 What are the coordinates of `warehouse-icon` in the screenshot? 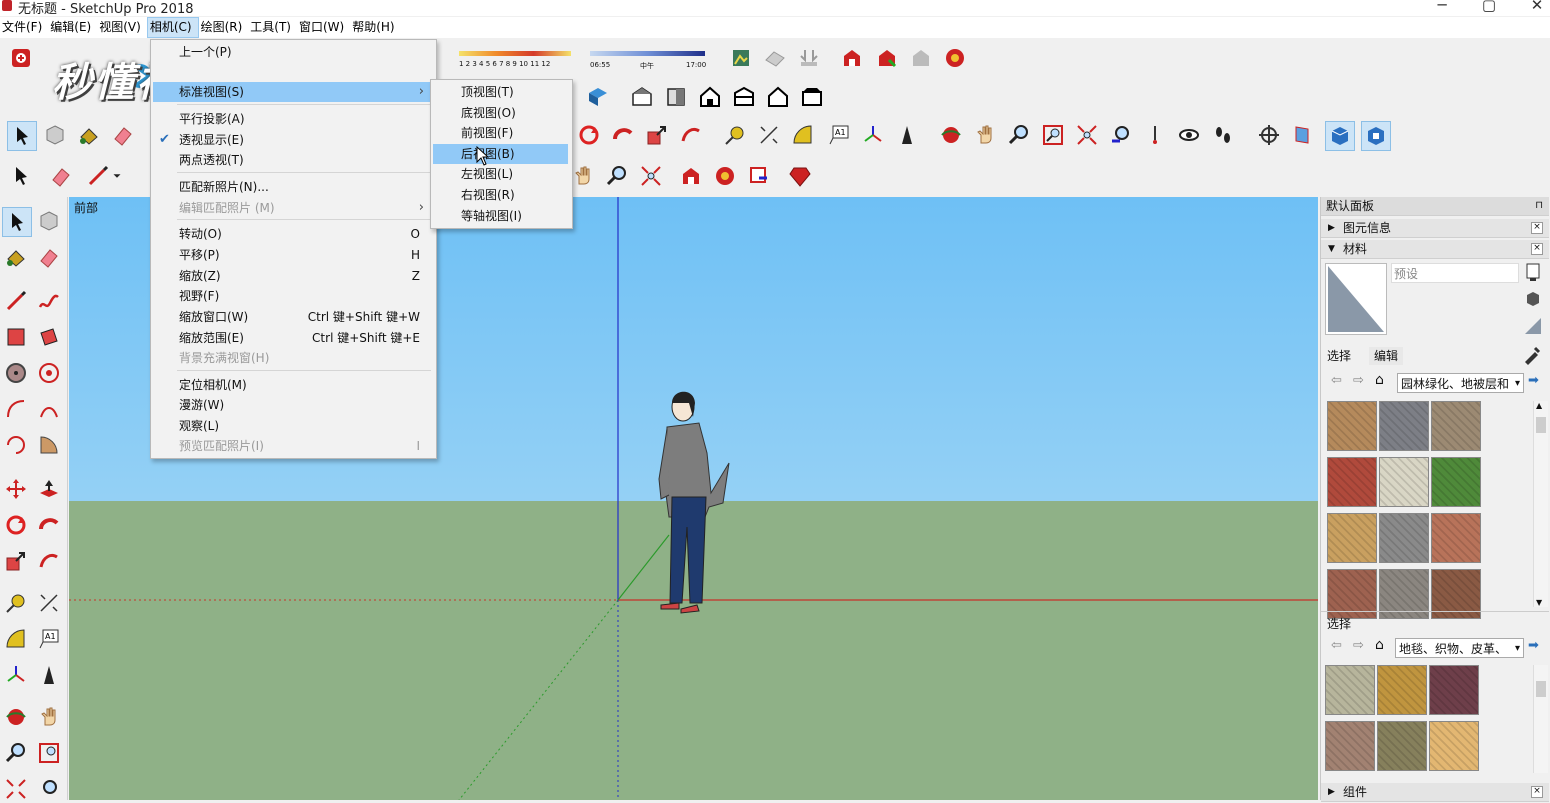 It's located at (852, 58).